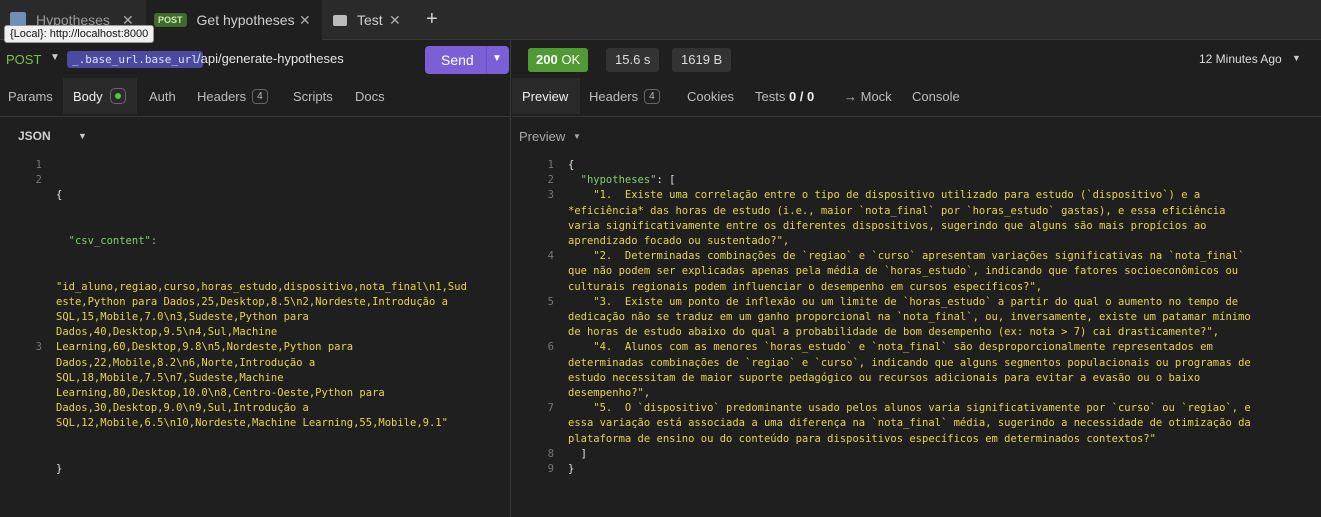 The height and width of the screenshot is (517, 1321). Describe the element at coordinates (550, 453) in the screenshot. I see `line-number: 8` at that location.